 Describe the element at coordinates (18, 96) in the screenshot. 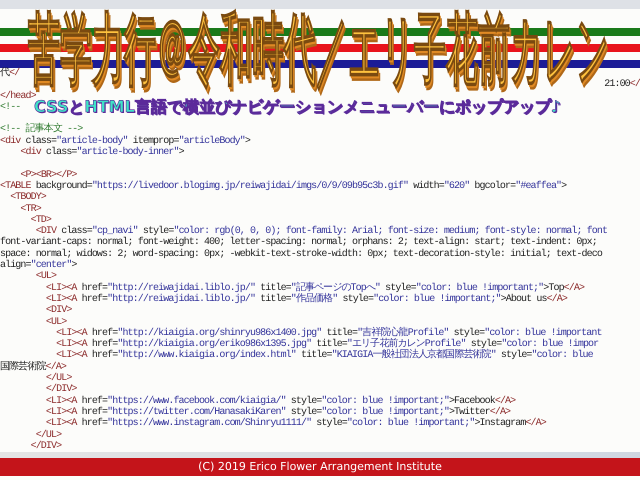

I see `source-code-line: </head>` at that location.